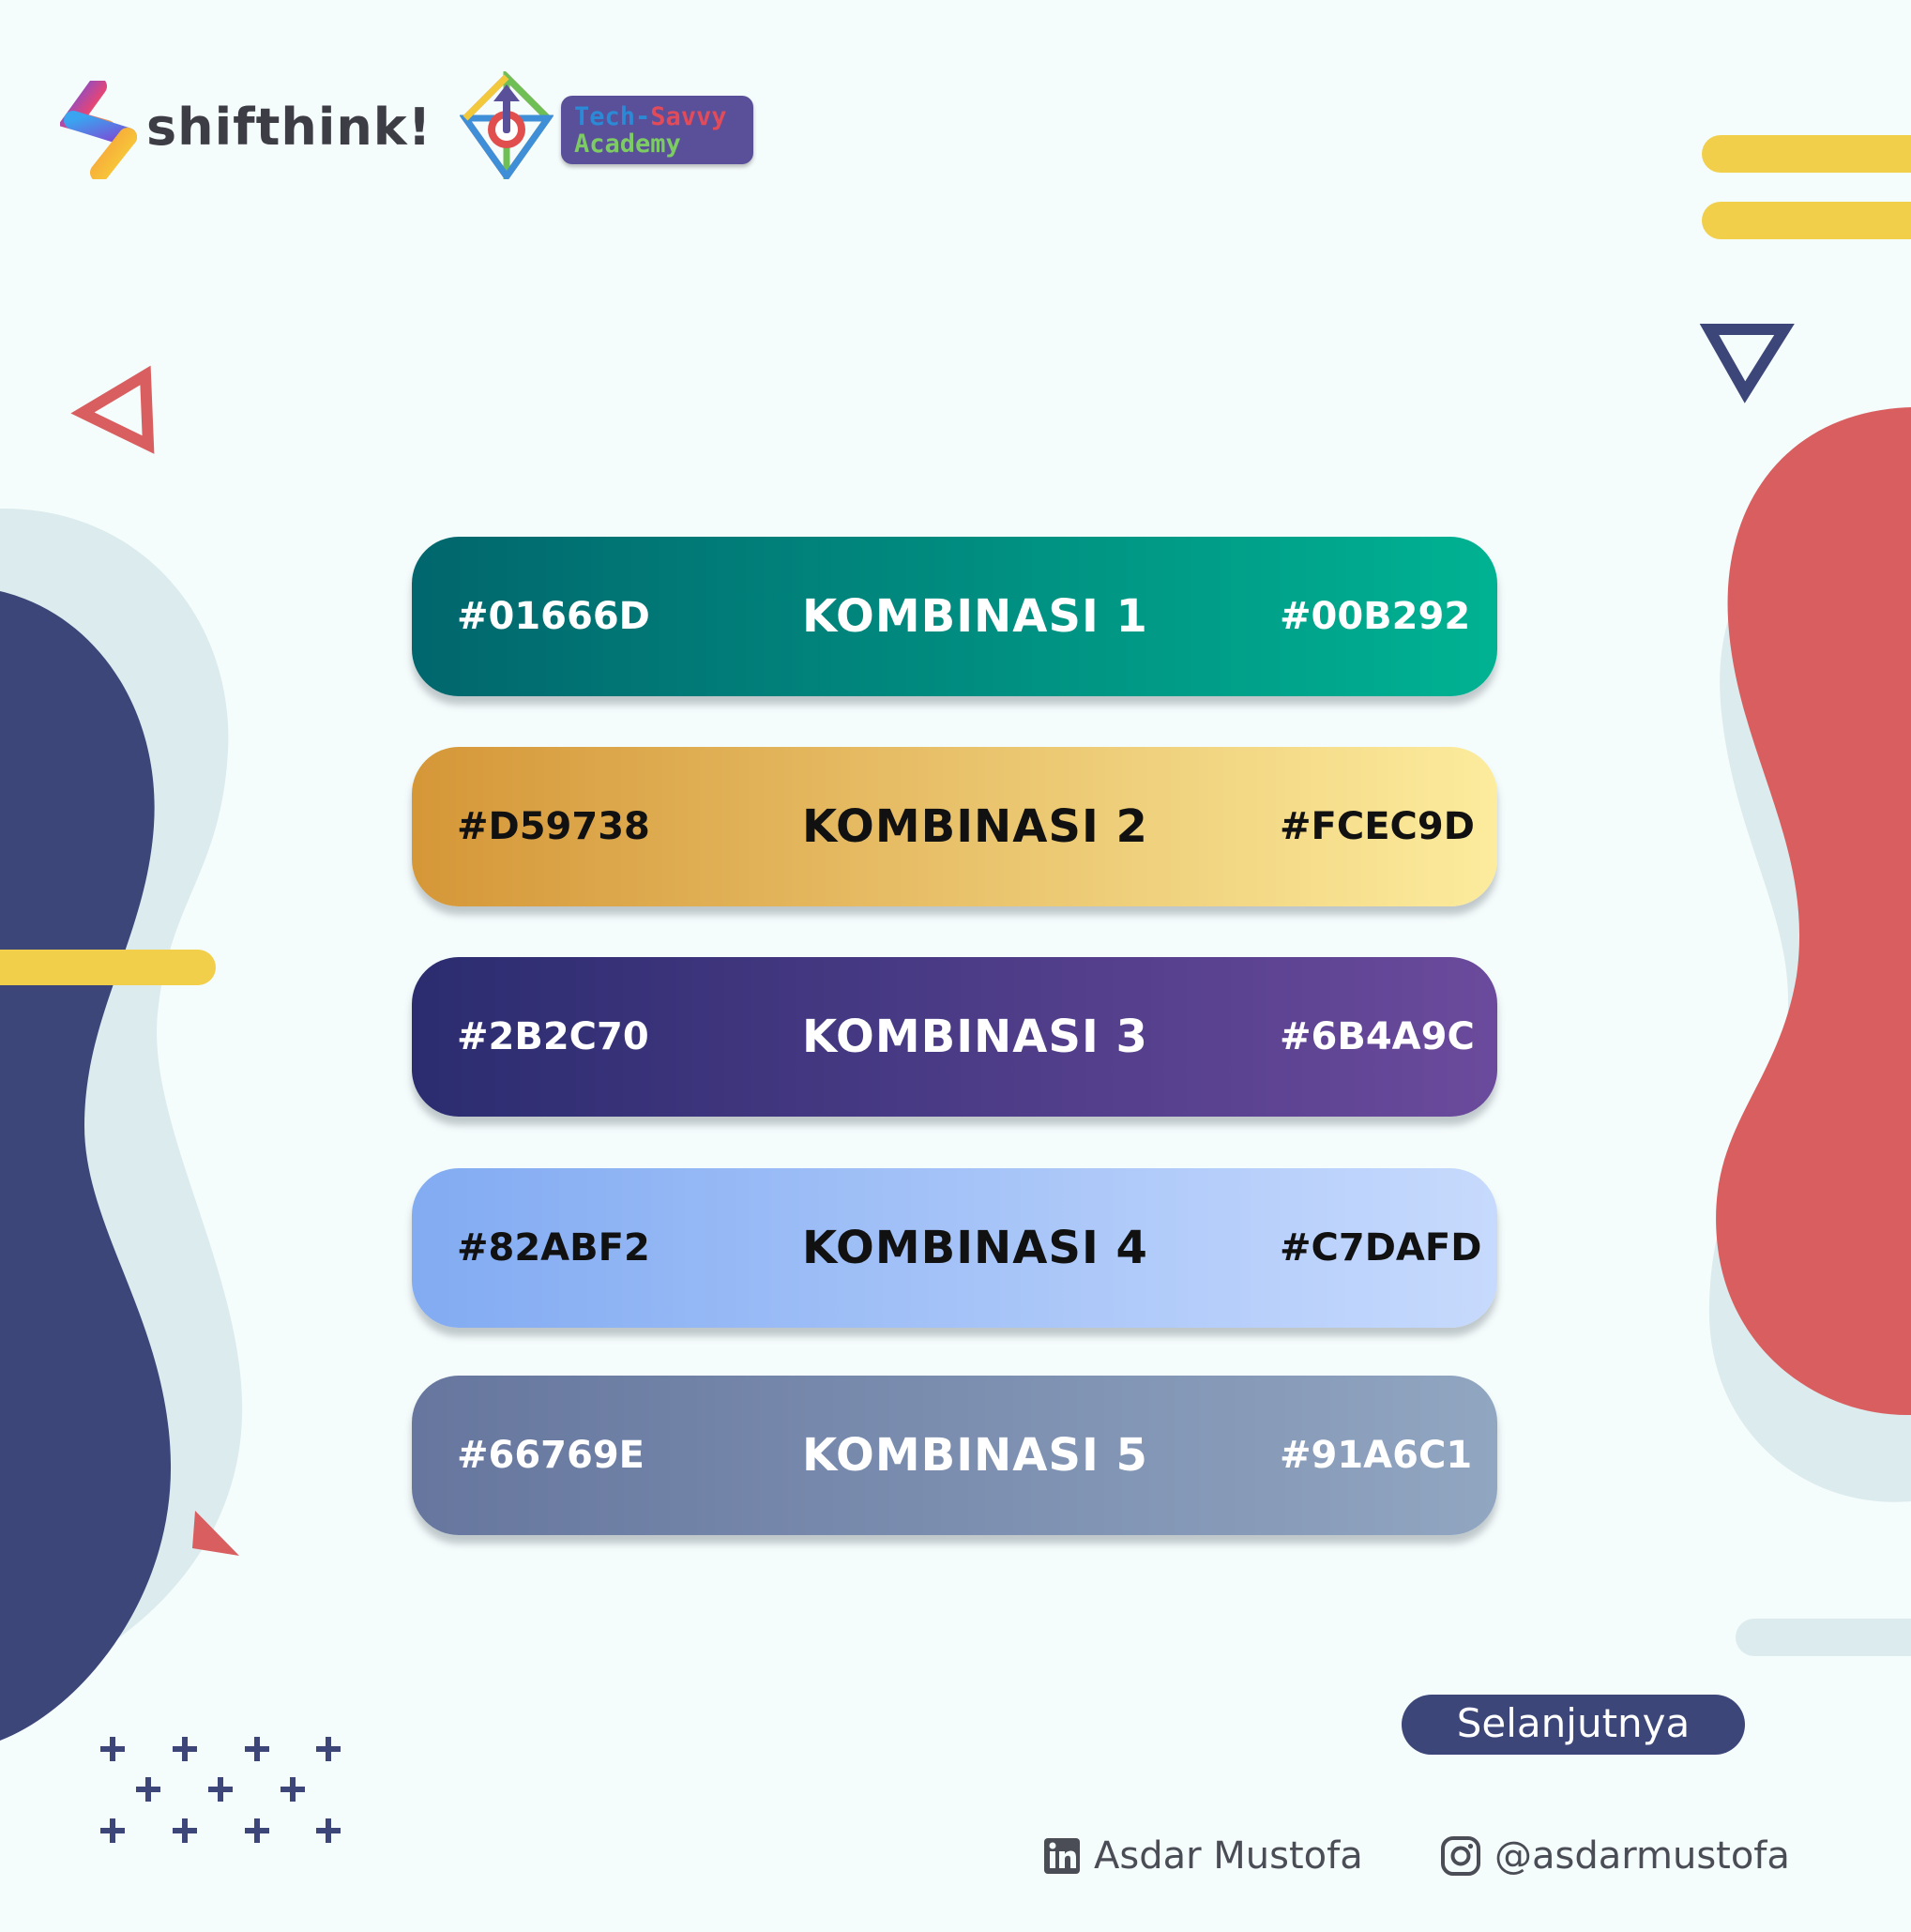 The width and height of the screenshot is (1911, 1932). I want to click on hex-right: #00B292, so click(1375, 616).